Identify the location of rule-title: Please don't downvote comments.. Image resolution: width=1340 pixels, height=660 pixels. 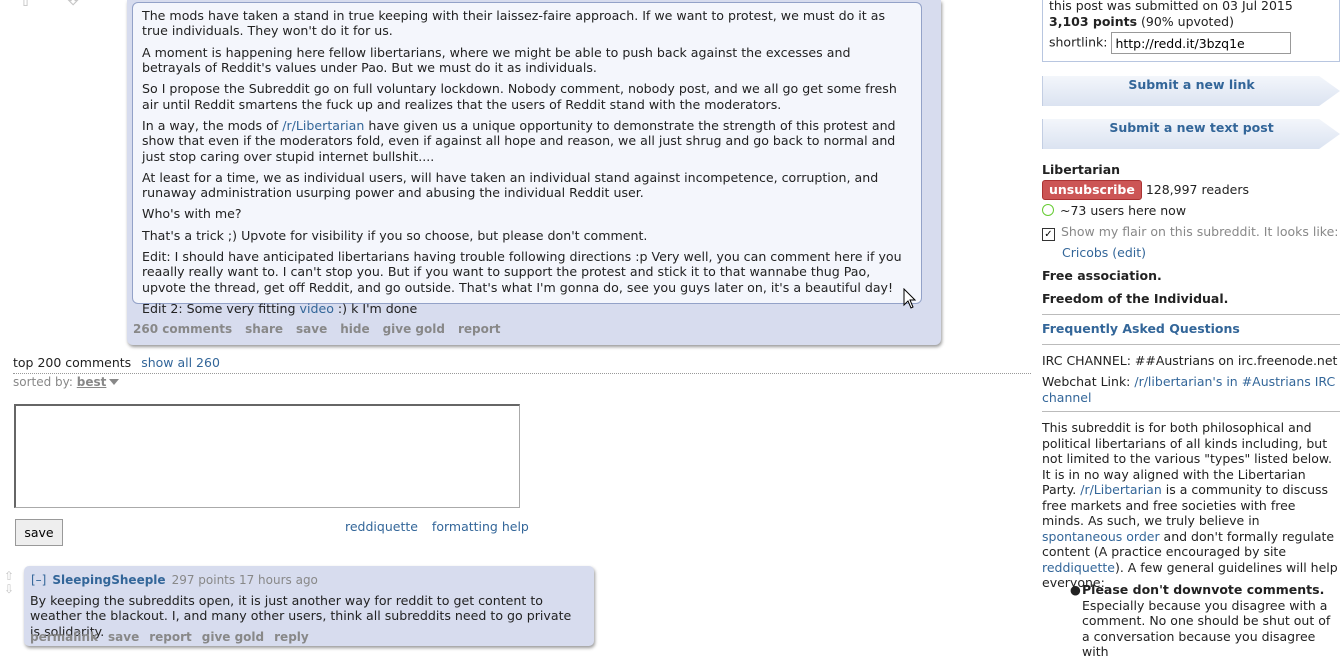
(1203, 589).